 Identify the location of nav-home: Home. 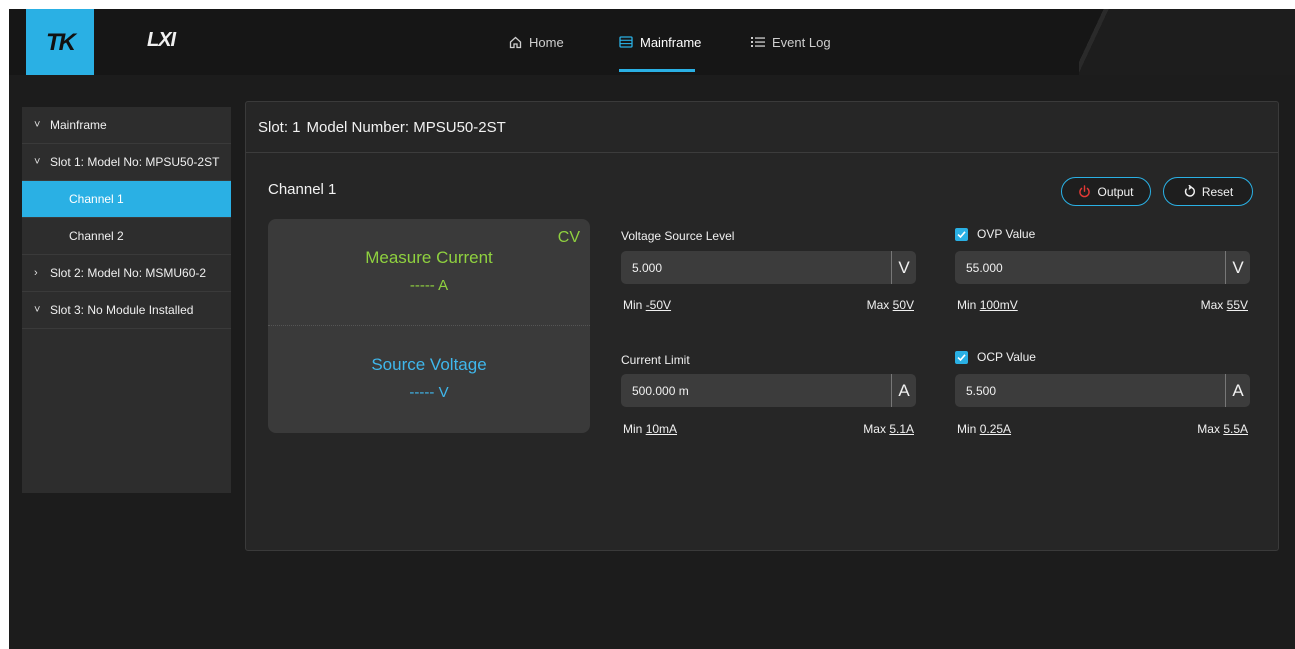
(536, 42).